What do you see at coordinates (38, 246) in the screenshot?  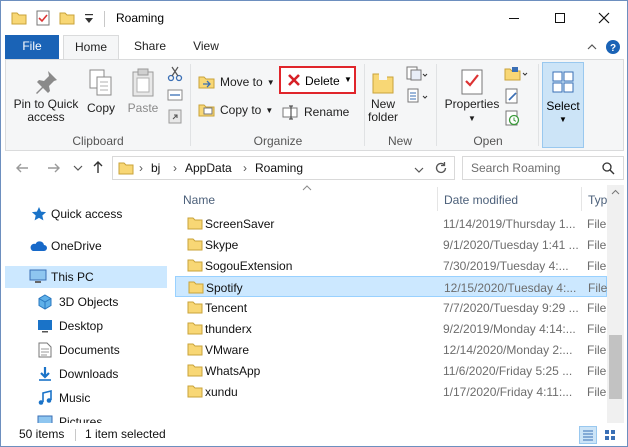 I see `cloud-icon` at bounding box center [38, 246].